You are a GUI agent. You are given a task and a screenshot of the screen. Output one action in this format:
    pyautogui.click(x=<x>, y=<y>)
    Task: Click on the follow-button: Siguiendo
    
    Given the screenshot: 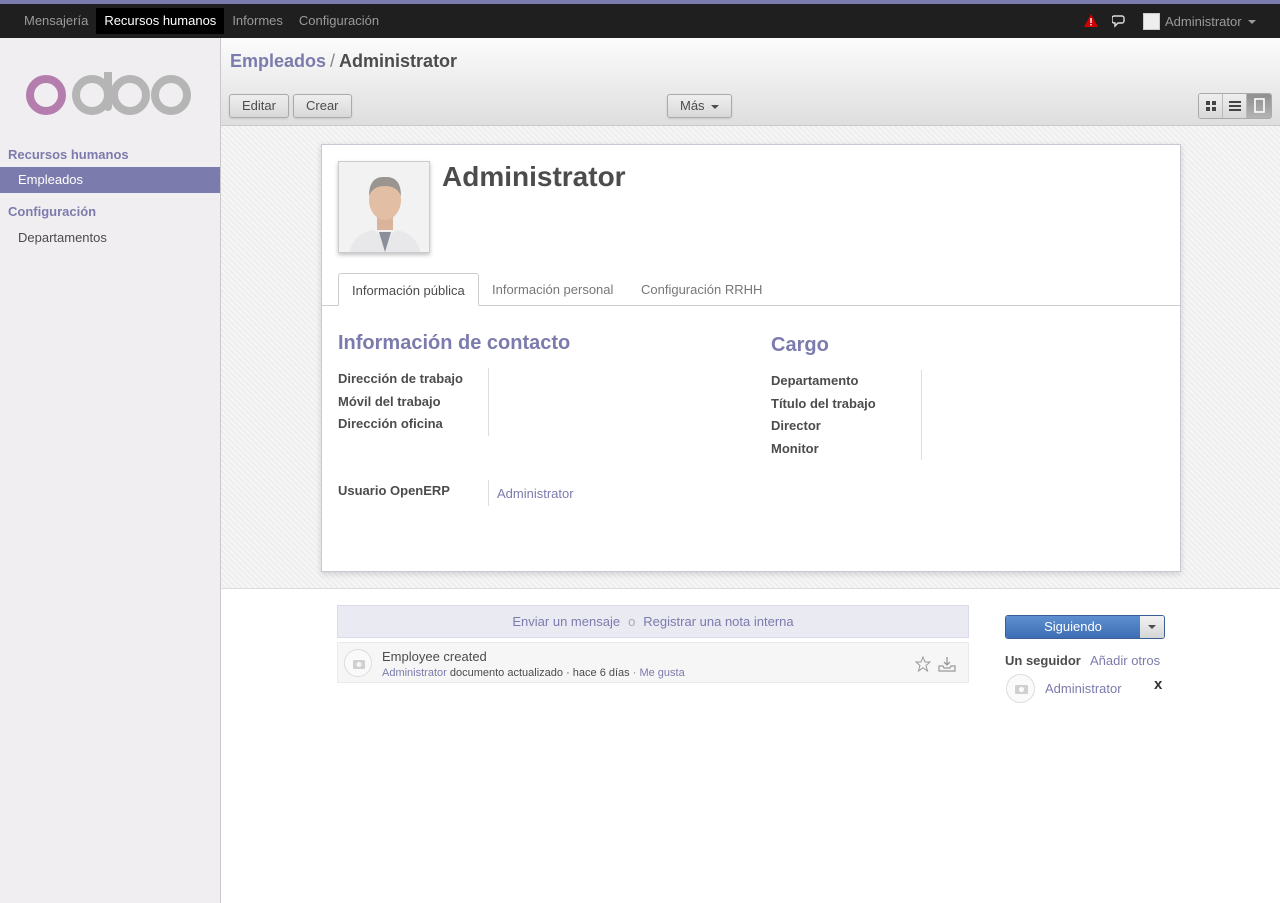 What is the action you would take?
    pyautogui.click(x=1085, y=627)
    